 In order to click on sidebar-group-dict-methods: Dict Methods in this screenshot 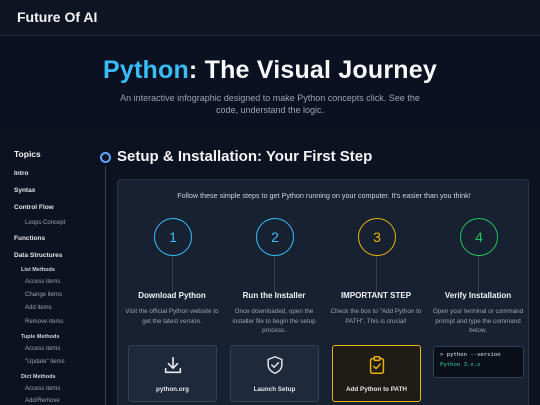, I will do `click(71, 377)`.